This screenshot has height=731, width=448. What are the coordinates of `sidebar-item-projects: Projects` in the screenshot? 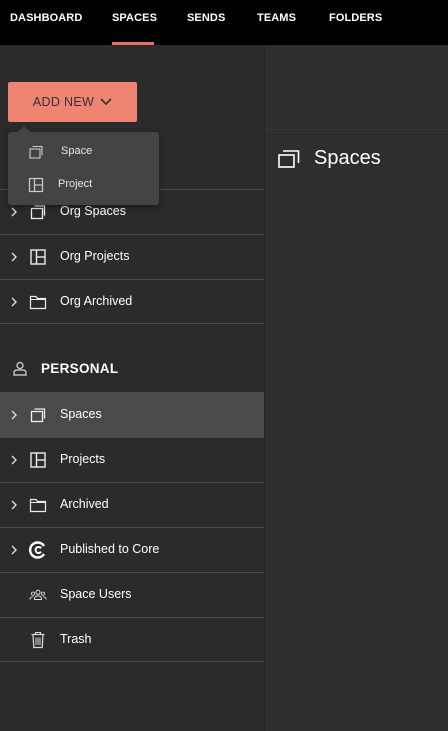 It's located at (132, 459).